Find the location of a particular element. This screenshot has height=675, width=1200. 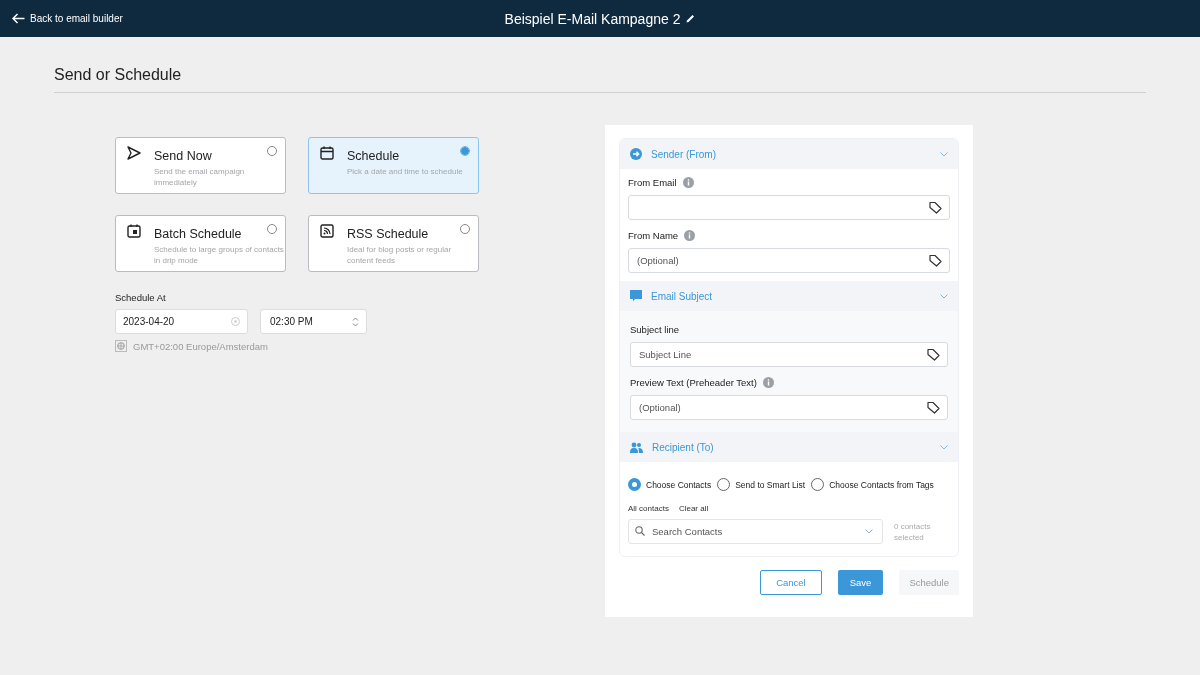

contacts-link: All contacts is located at coordinates (648, 508).